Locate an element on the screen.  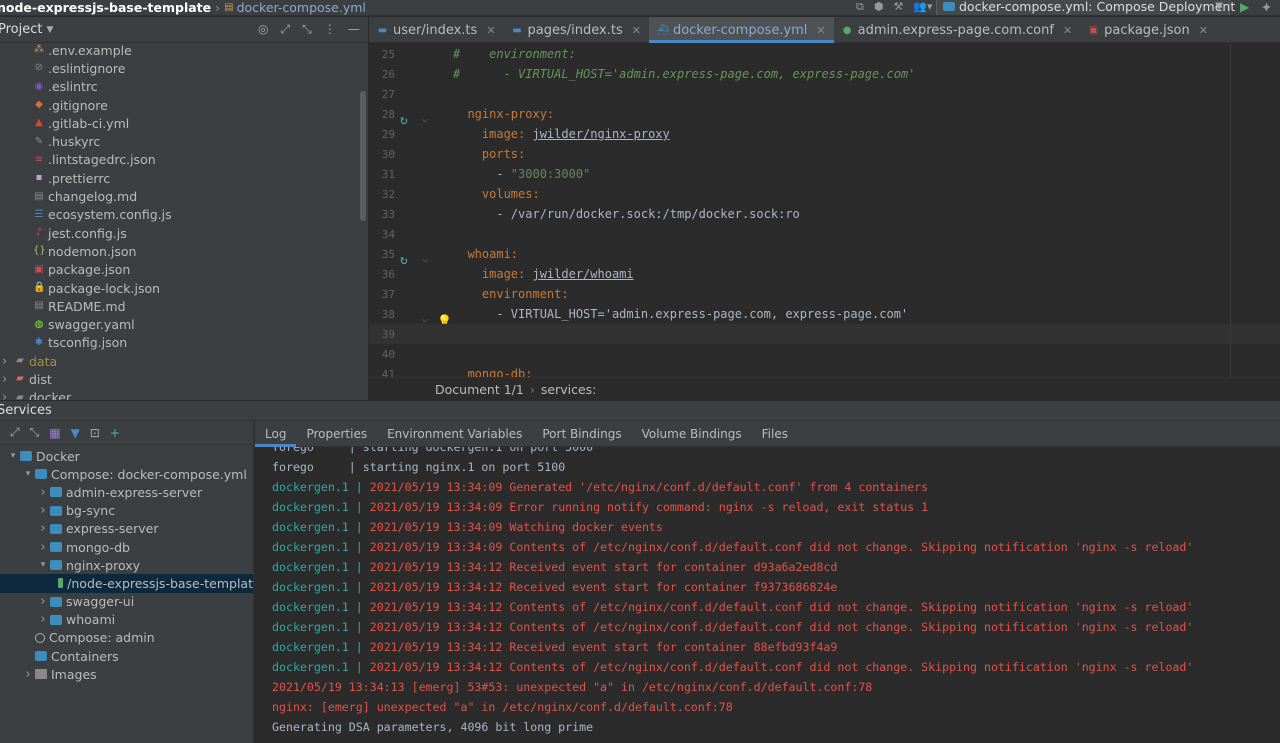
services-toolbar: ⤢ ⤡ ▦ ▼ ⊡ + is located at coordinates (126, 433).